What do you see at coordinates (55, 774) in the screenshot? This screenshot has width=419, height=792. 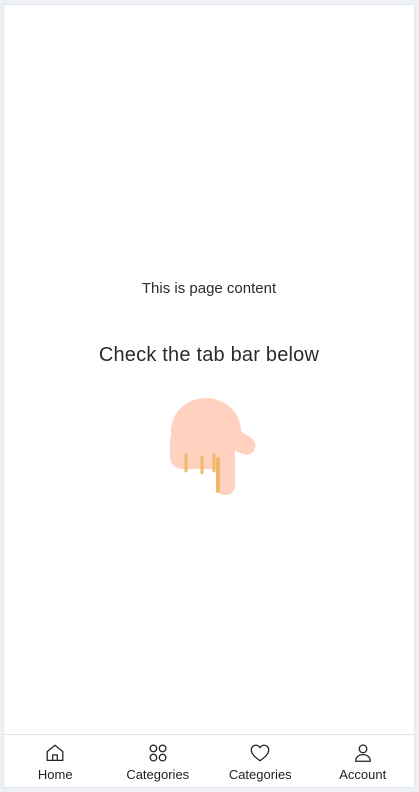 I see `tab-label: Home` at bounding box center [55, 774].